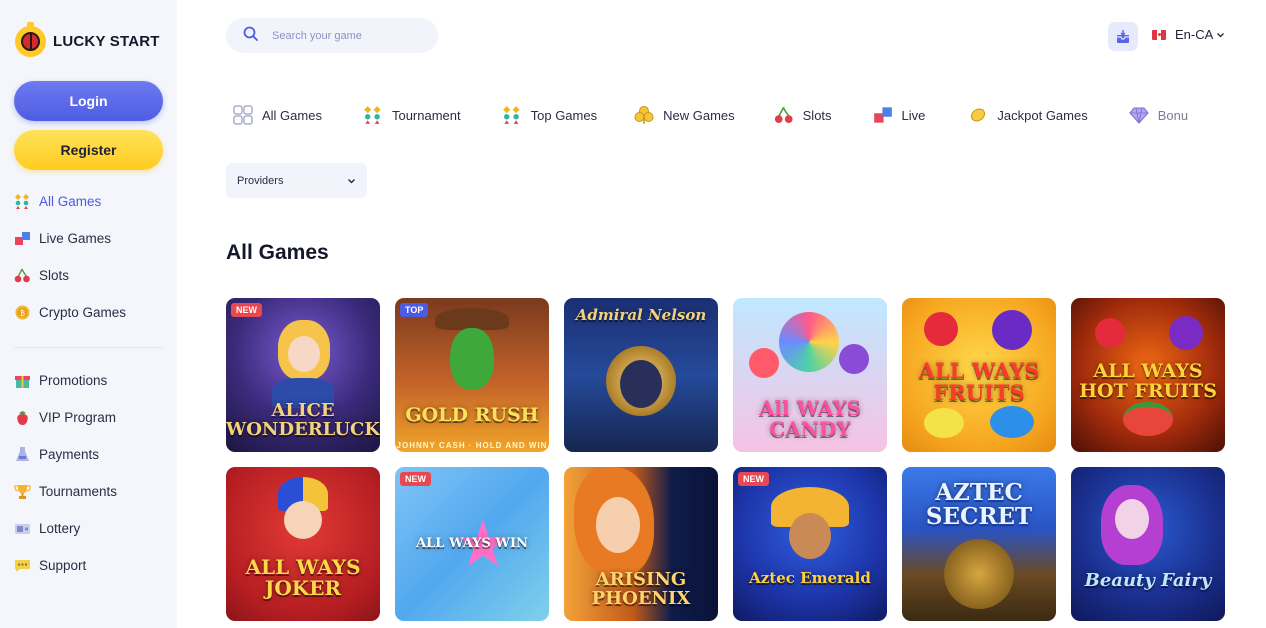 The width and height of the screenshot is (1266, 628). What do you see at coordinates (78, 417) in the screenshot?
I see `sidebar-item-label: VIP Program` at bounding box center [78, 417].